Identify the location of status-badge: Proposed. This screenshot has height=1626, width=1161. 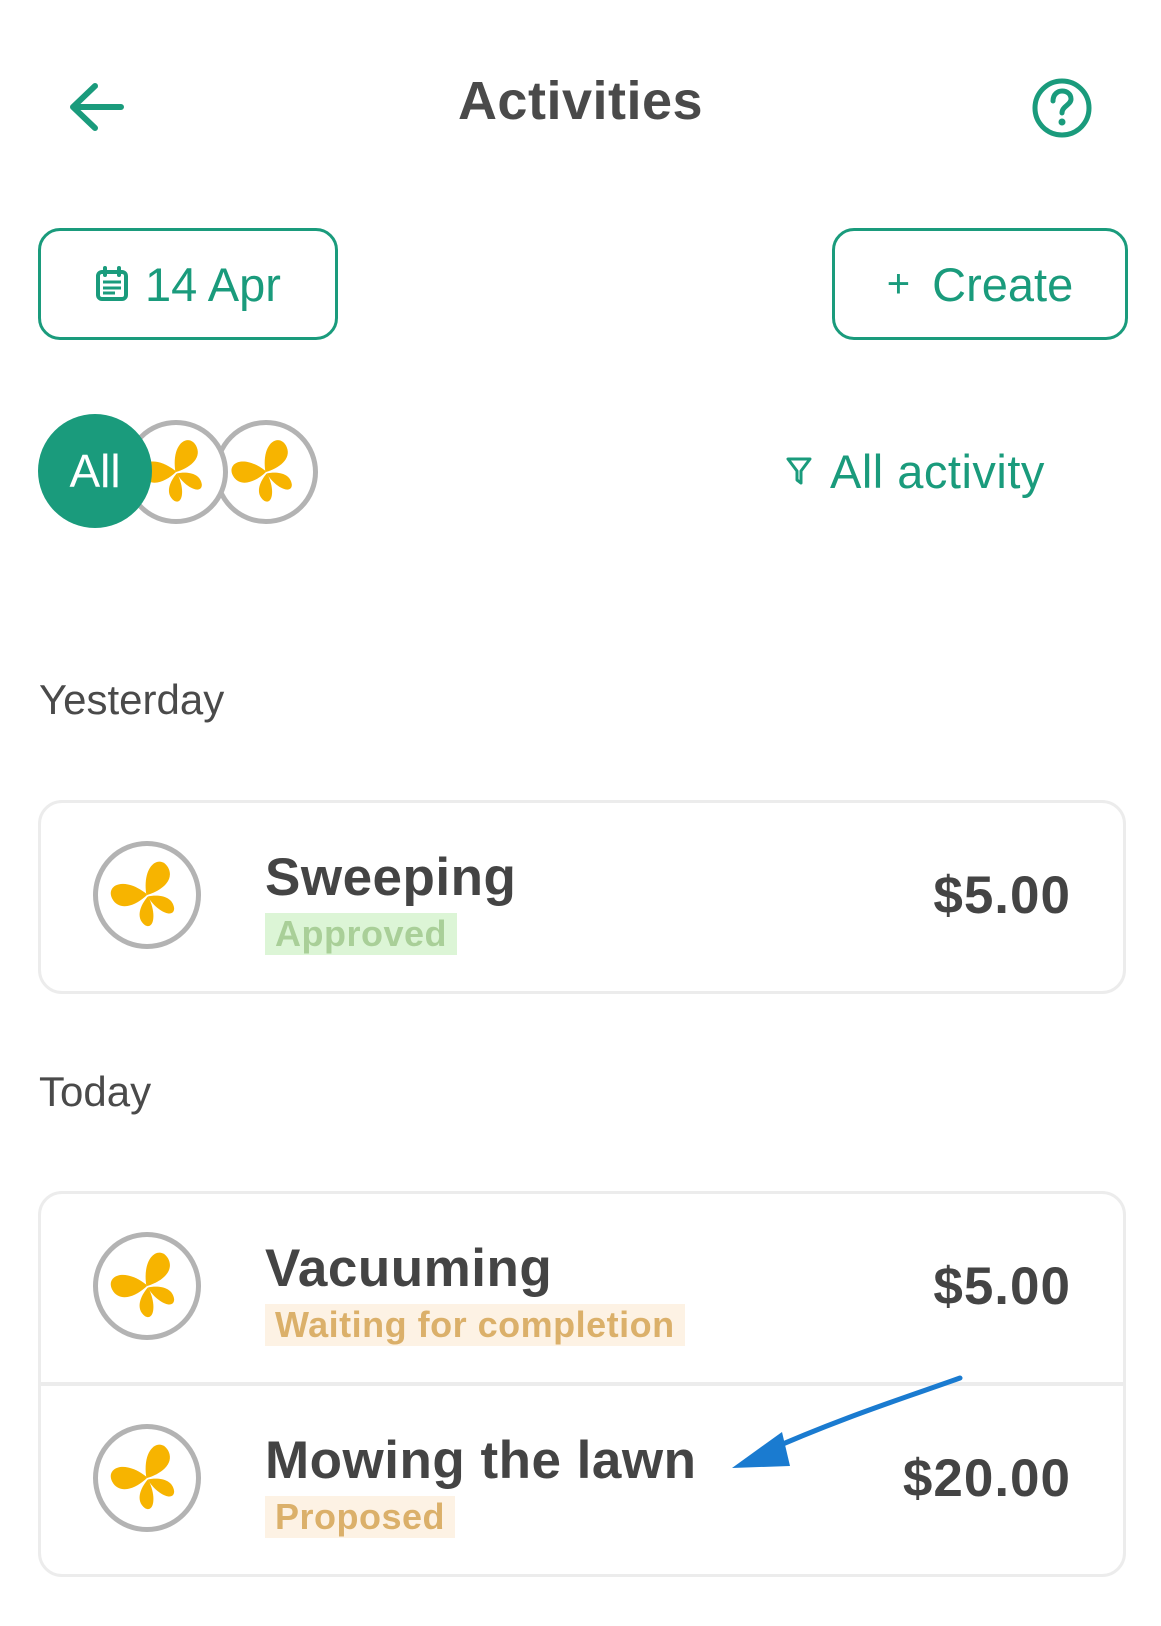
(360, 1517).